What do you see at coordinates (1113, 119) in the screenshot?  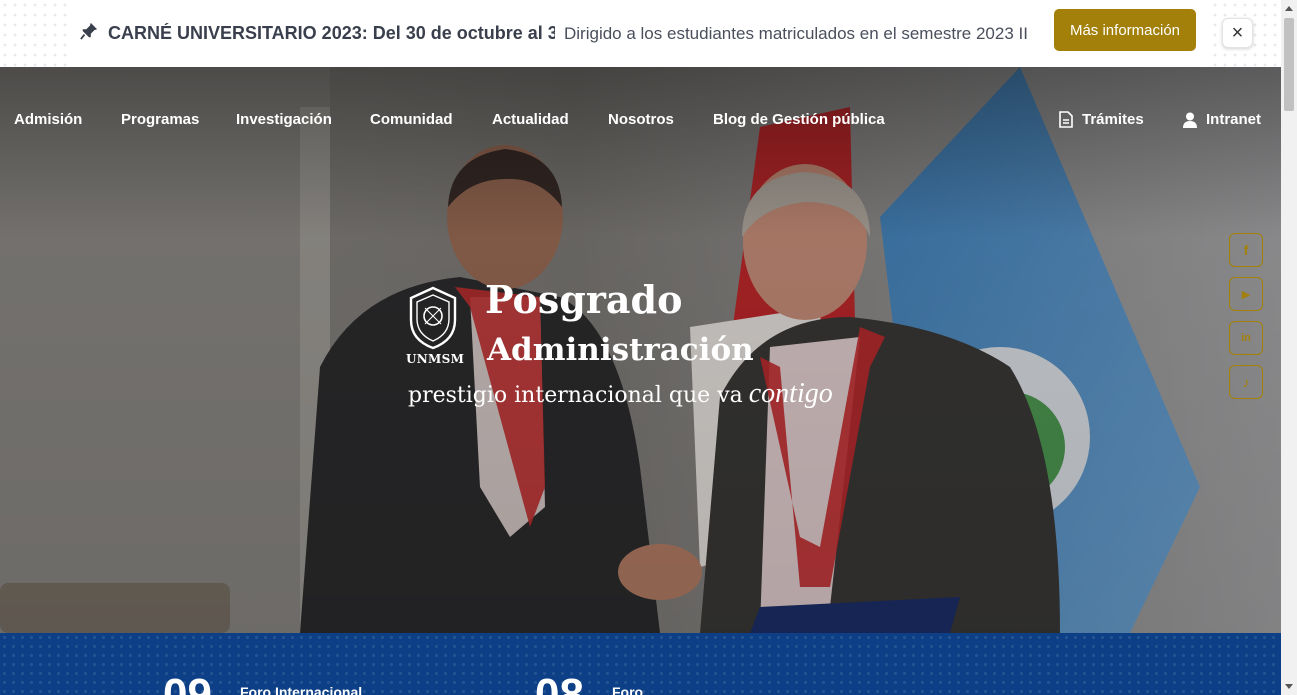 I see `tramites-label: Trámites` at bounding box center [1113, 119].